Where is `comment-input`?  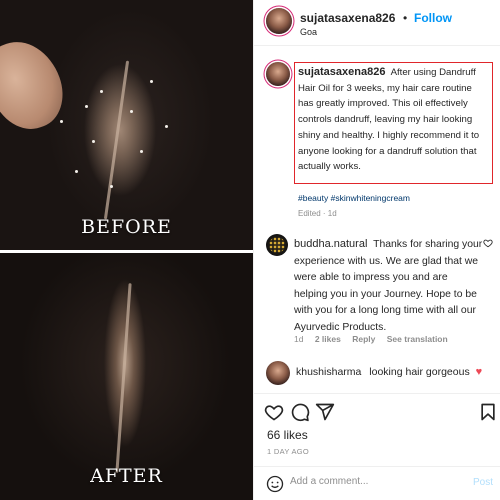 comment-input is located at coordinates (370, 481).